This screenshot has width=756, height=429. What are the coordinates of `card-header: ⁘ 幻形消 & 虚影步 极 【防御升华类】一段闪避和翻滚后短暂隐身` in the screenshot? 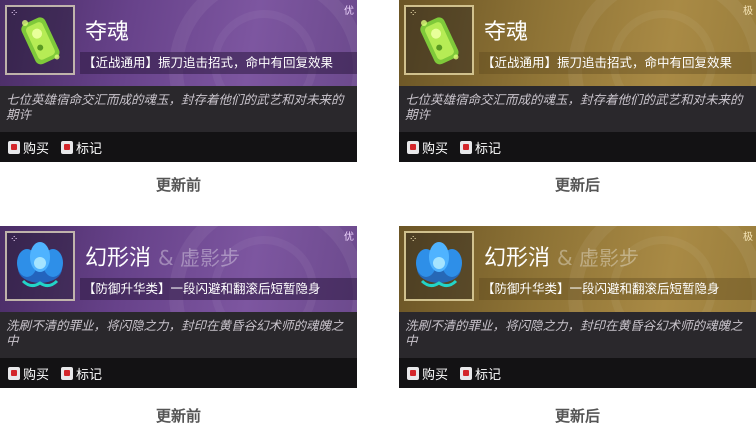 It's located at (577, 269).